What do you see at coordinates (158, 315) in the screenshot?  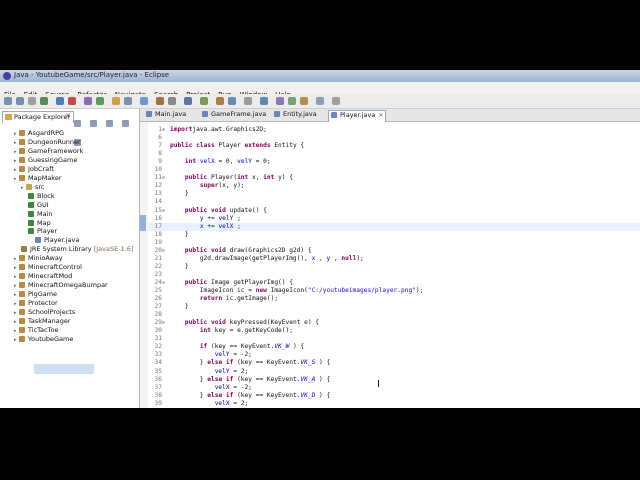 I see `line-number: 28` at bounding box center [158, 315].